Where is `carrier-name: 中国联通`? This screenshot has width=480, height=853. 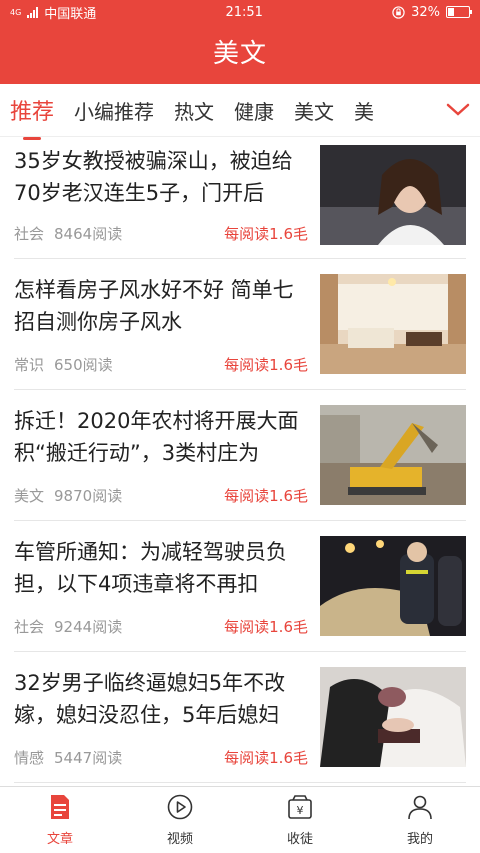
carrier-name: 中国联通 is located at coordinates (70, 14).